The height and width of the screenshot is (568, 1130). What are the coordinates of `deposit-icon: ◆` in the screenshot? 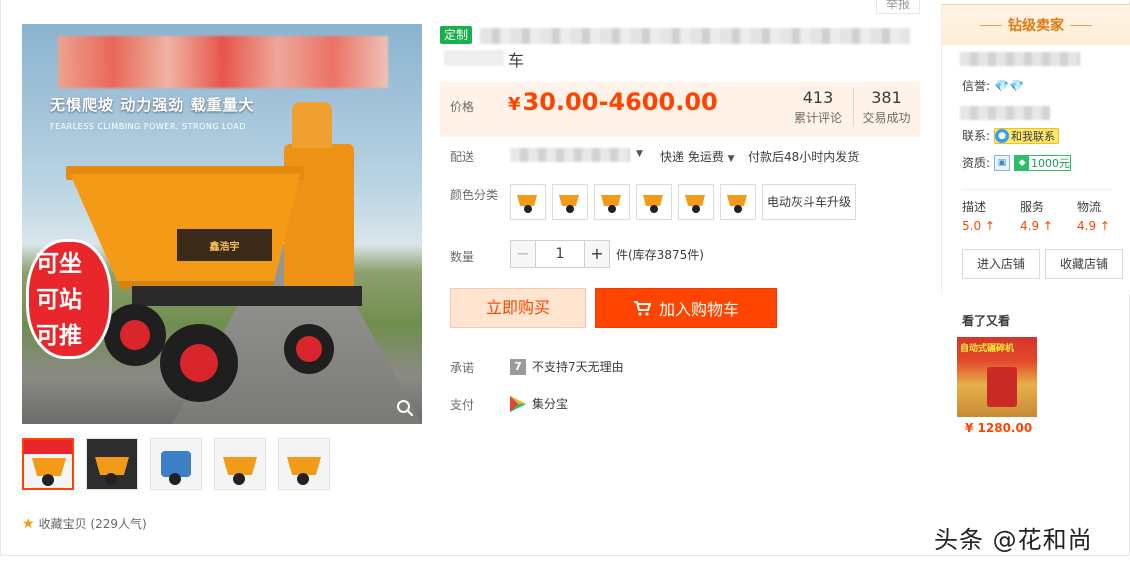 It's located at (1022, 162).